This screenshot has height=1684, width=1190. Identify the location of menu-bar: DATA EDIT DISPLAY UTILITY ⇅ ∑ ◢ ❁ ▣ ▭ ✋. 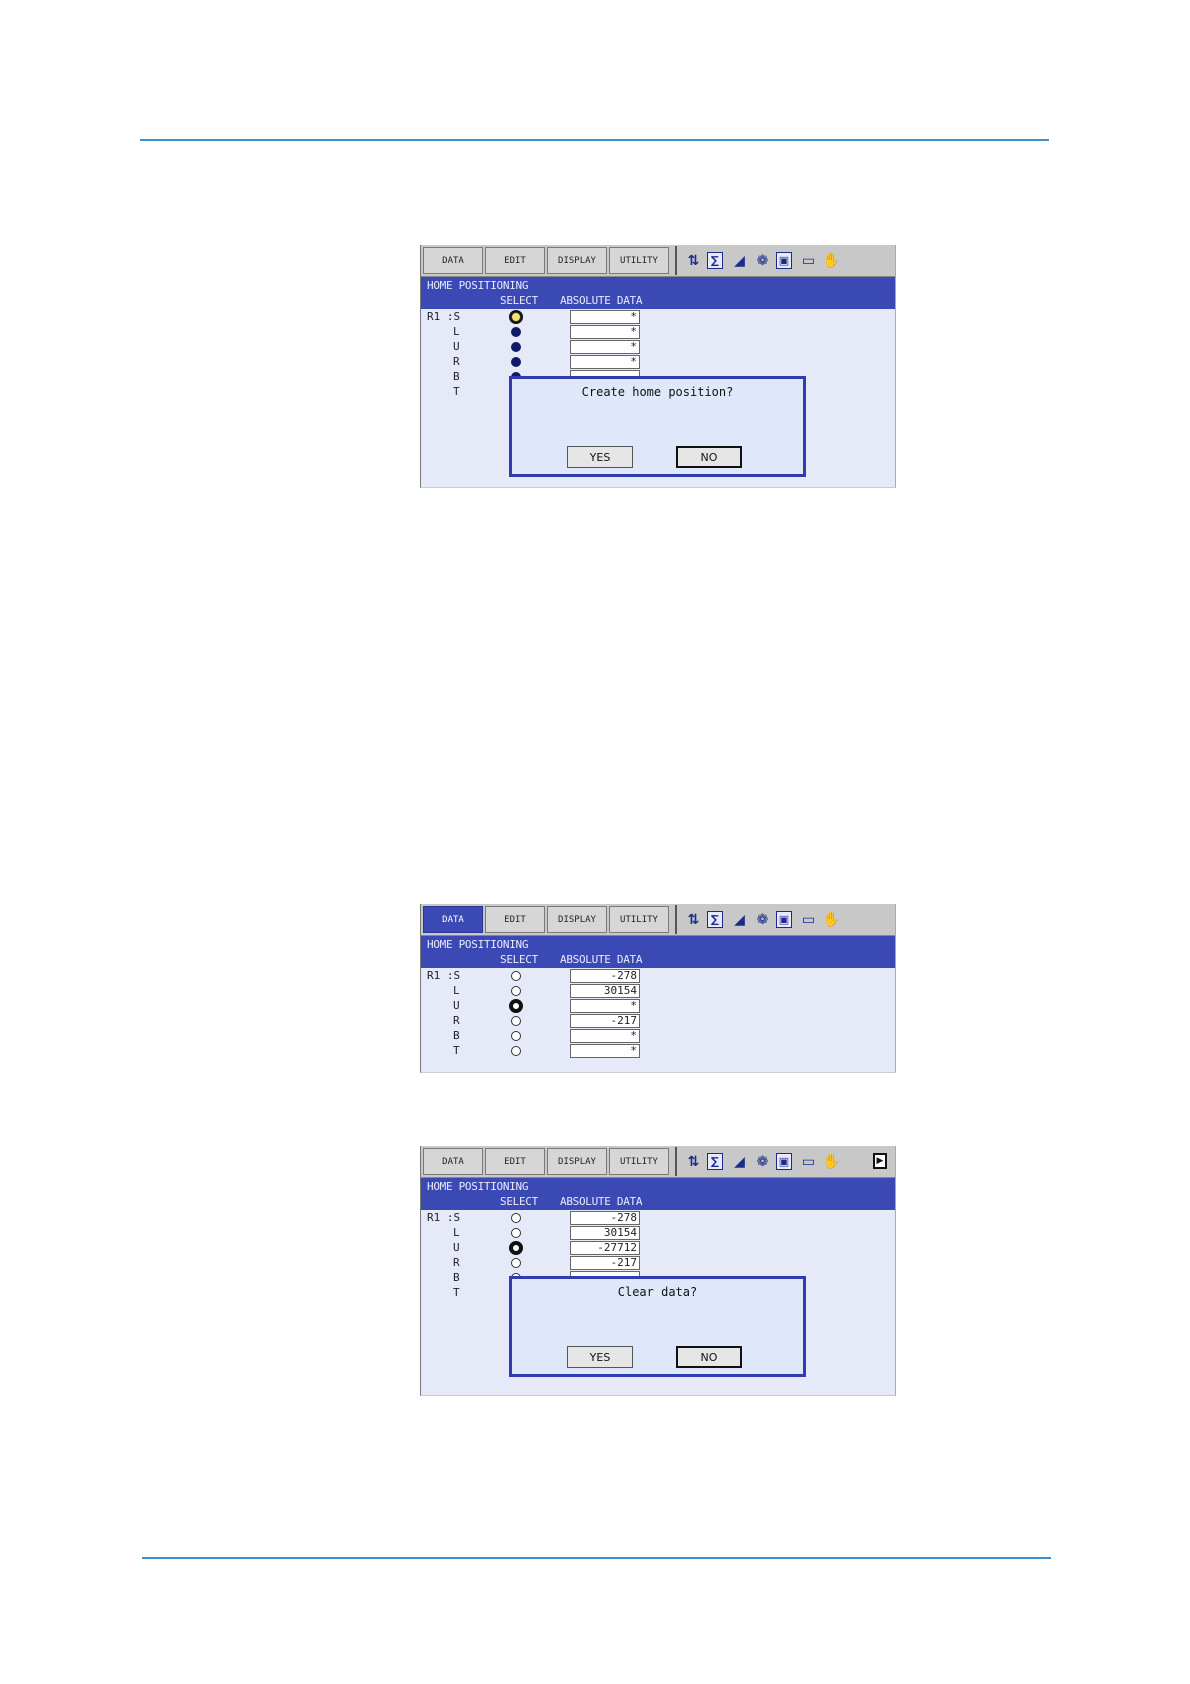
(658, 261).